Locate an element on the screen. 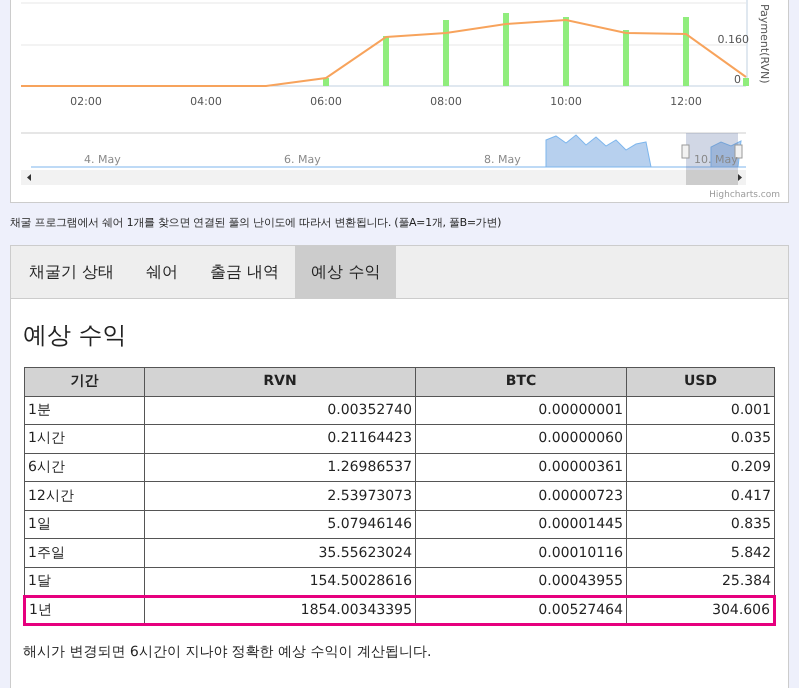 The image size is (799, 688). table-cell: 1854.00343395 is located at coordinates (280, 610).